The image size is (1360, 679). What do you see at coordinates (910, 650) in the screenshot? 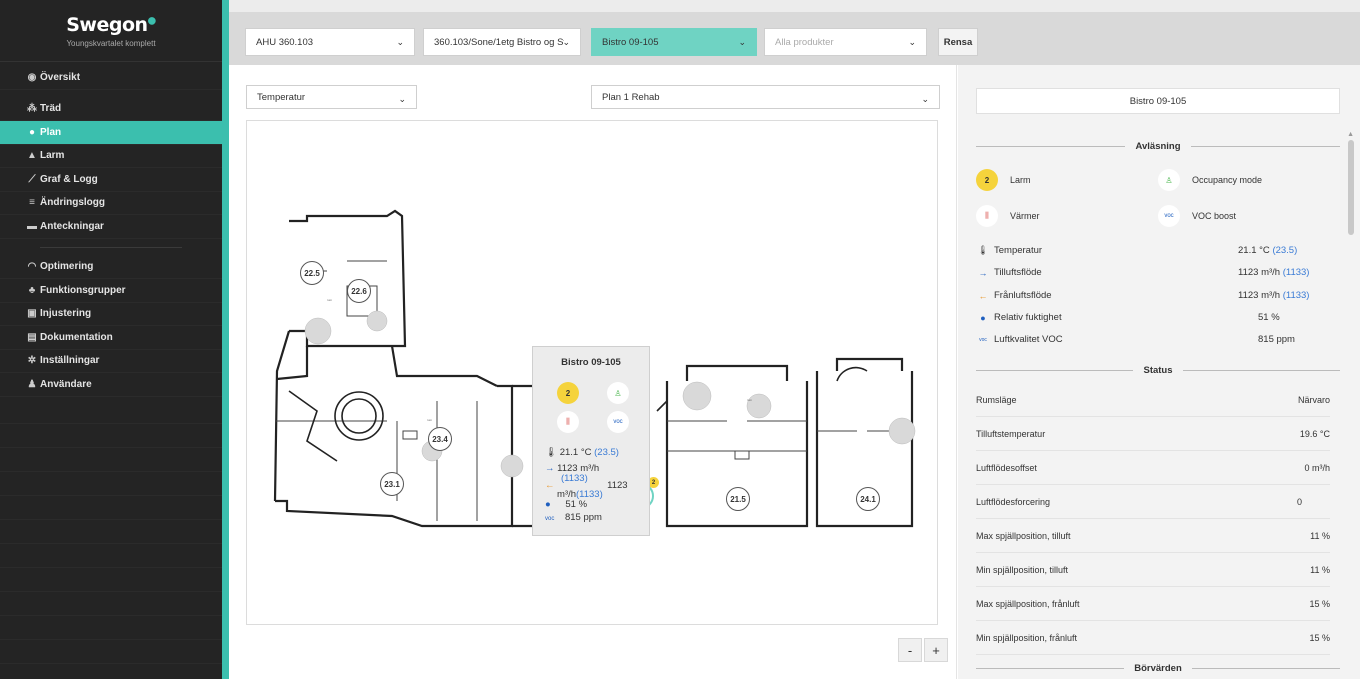
I see `zoom-out-button: -` at bounding box center [910, 650].